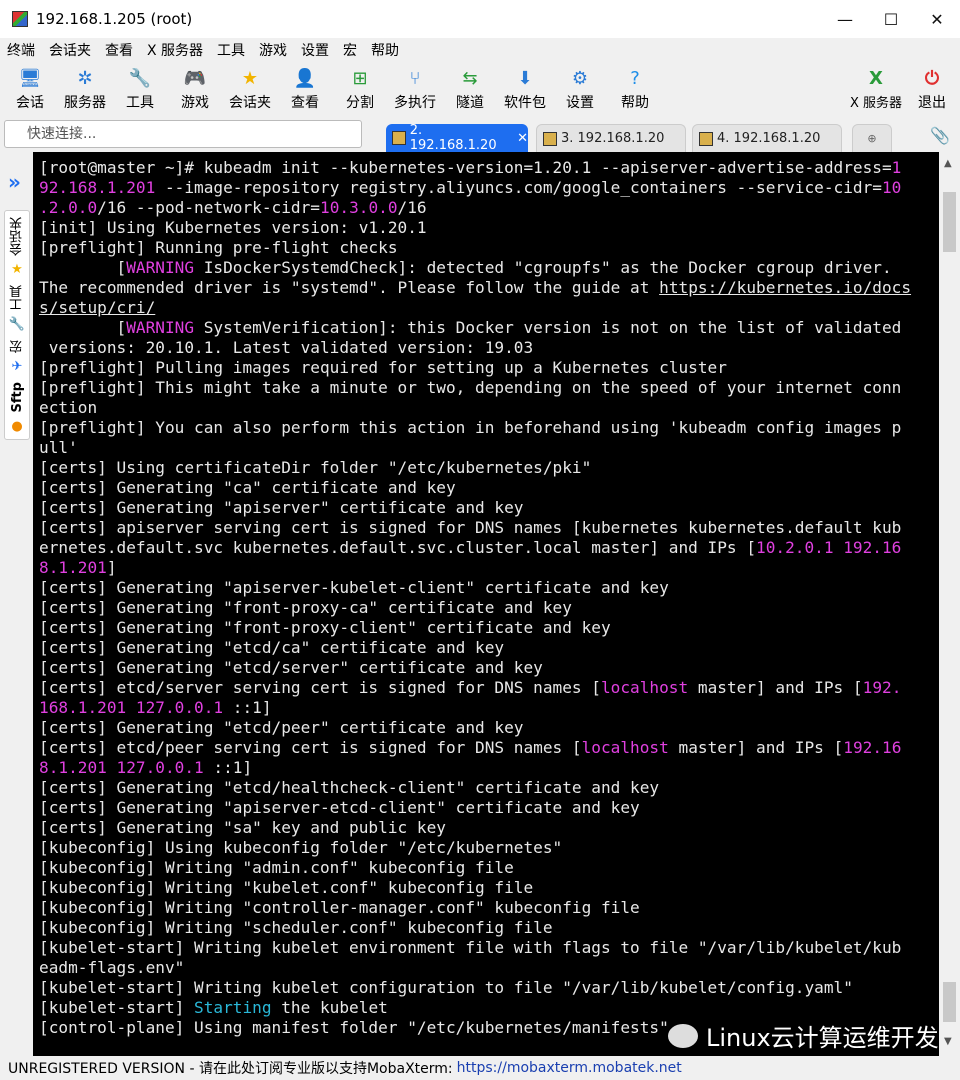 The width and height of the screenshot is (960, 1080). Describe the element at coordinates (948, 1041) in the screenshot. I see `scroll-down-icon: ▼` at that location.